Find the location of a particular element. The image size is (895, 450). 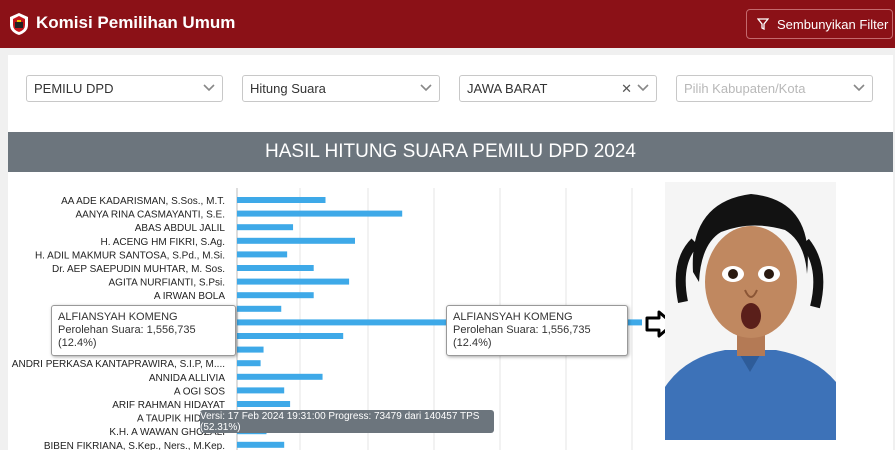

candidate-portrait-icon is located at coordinates (750, 311).